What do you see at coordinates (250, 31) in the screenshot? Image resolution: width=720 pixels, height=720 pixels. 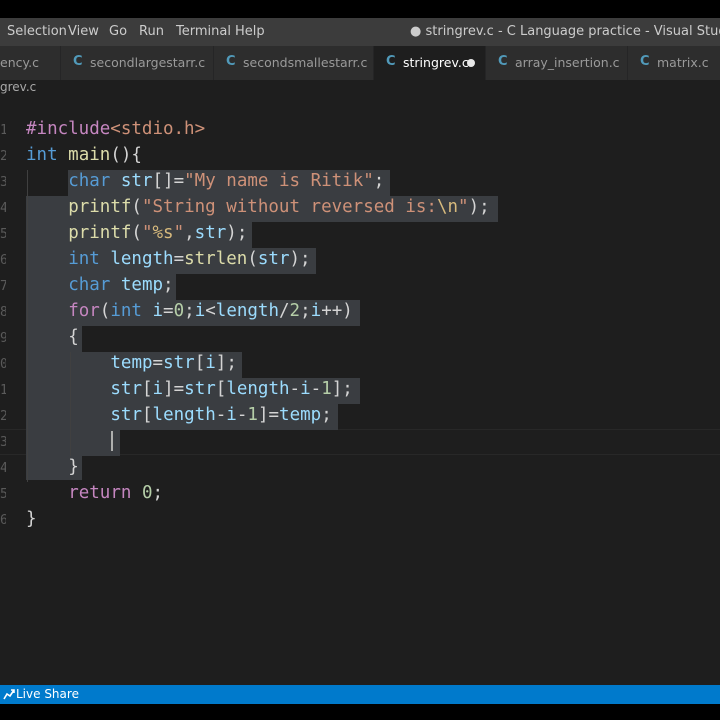 I see `menu-help: Help` at bounding box center [250, 31].